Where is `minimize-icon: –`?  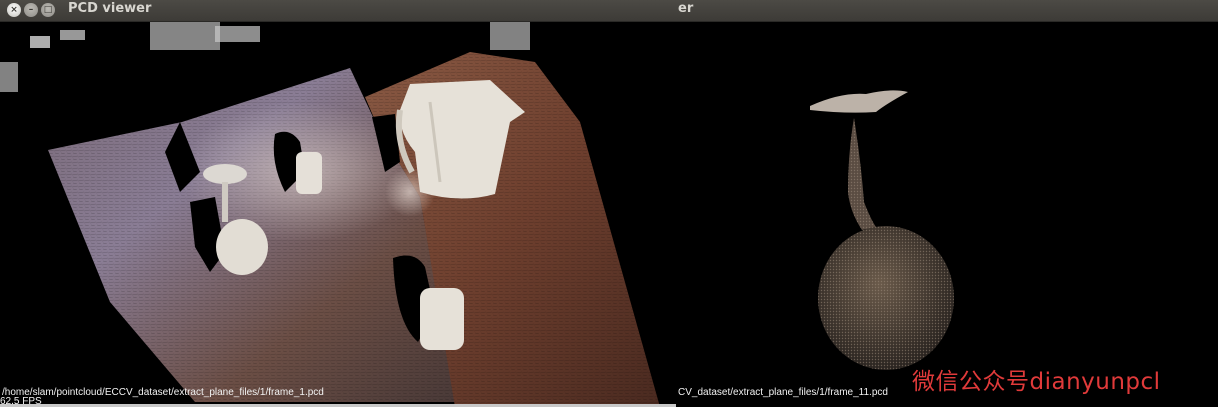 minimize-icon: – is located at coordinates (31, 10).